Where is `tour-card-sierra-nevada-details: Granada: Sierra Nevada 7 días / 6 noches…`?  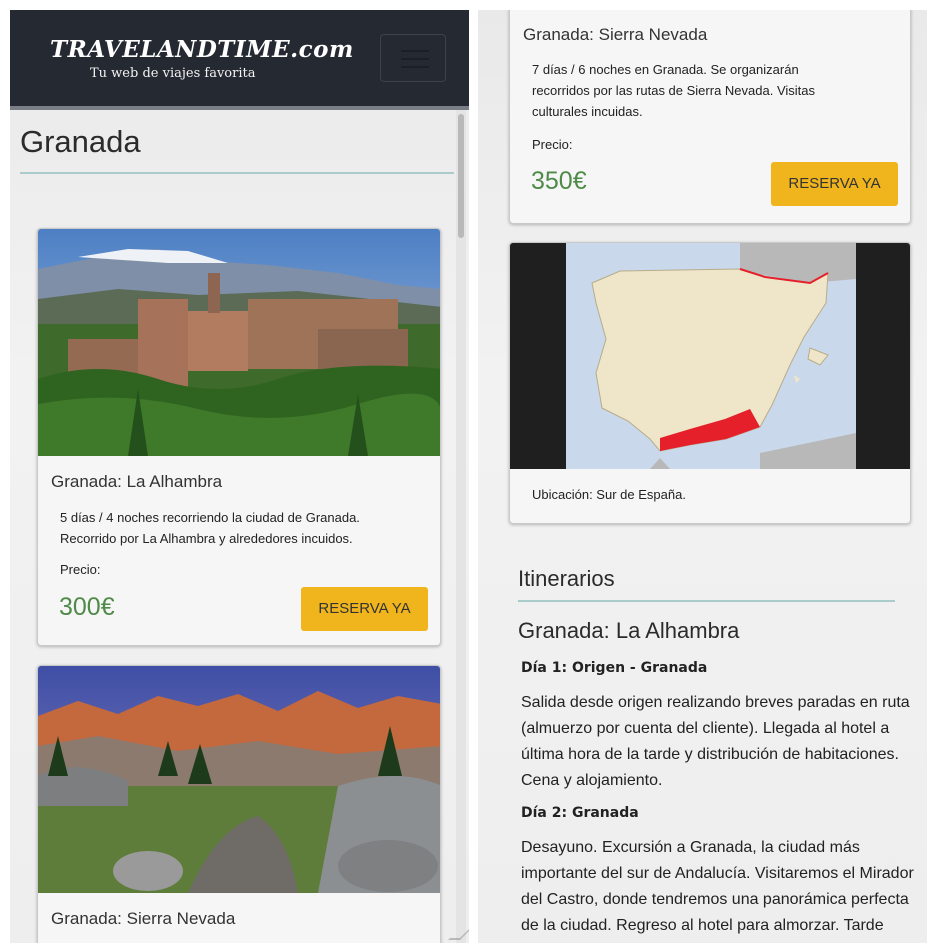
tour-card-sierra-nevada-details: Granada: Sierra Nevada 7 días / 6 noches… is located at coordinates (710, 117).